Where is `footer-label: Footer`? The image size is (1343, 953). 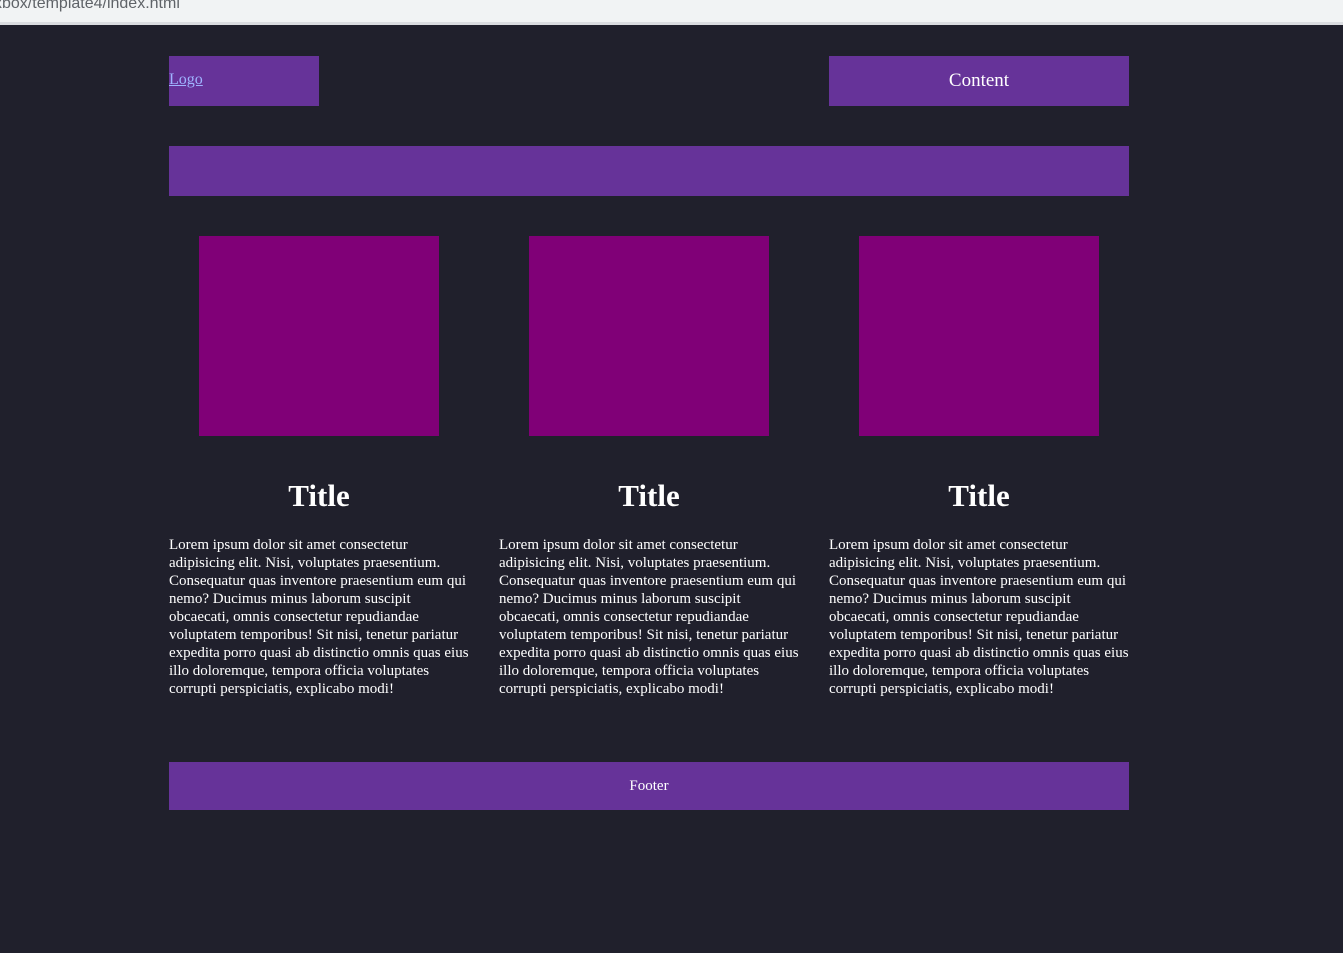
footer-label: Footer is located at coordinates (649, 785).